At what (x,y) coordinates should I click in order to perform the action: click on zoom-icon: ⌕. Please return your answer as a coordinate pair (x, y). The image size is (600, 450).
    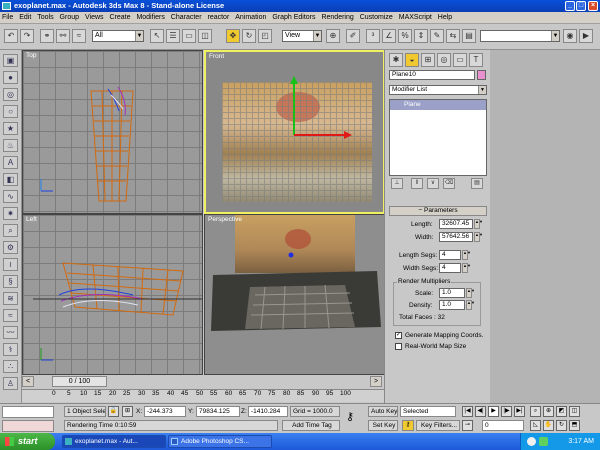
    Looking at the image, I should click on (535, 411).